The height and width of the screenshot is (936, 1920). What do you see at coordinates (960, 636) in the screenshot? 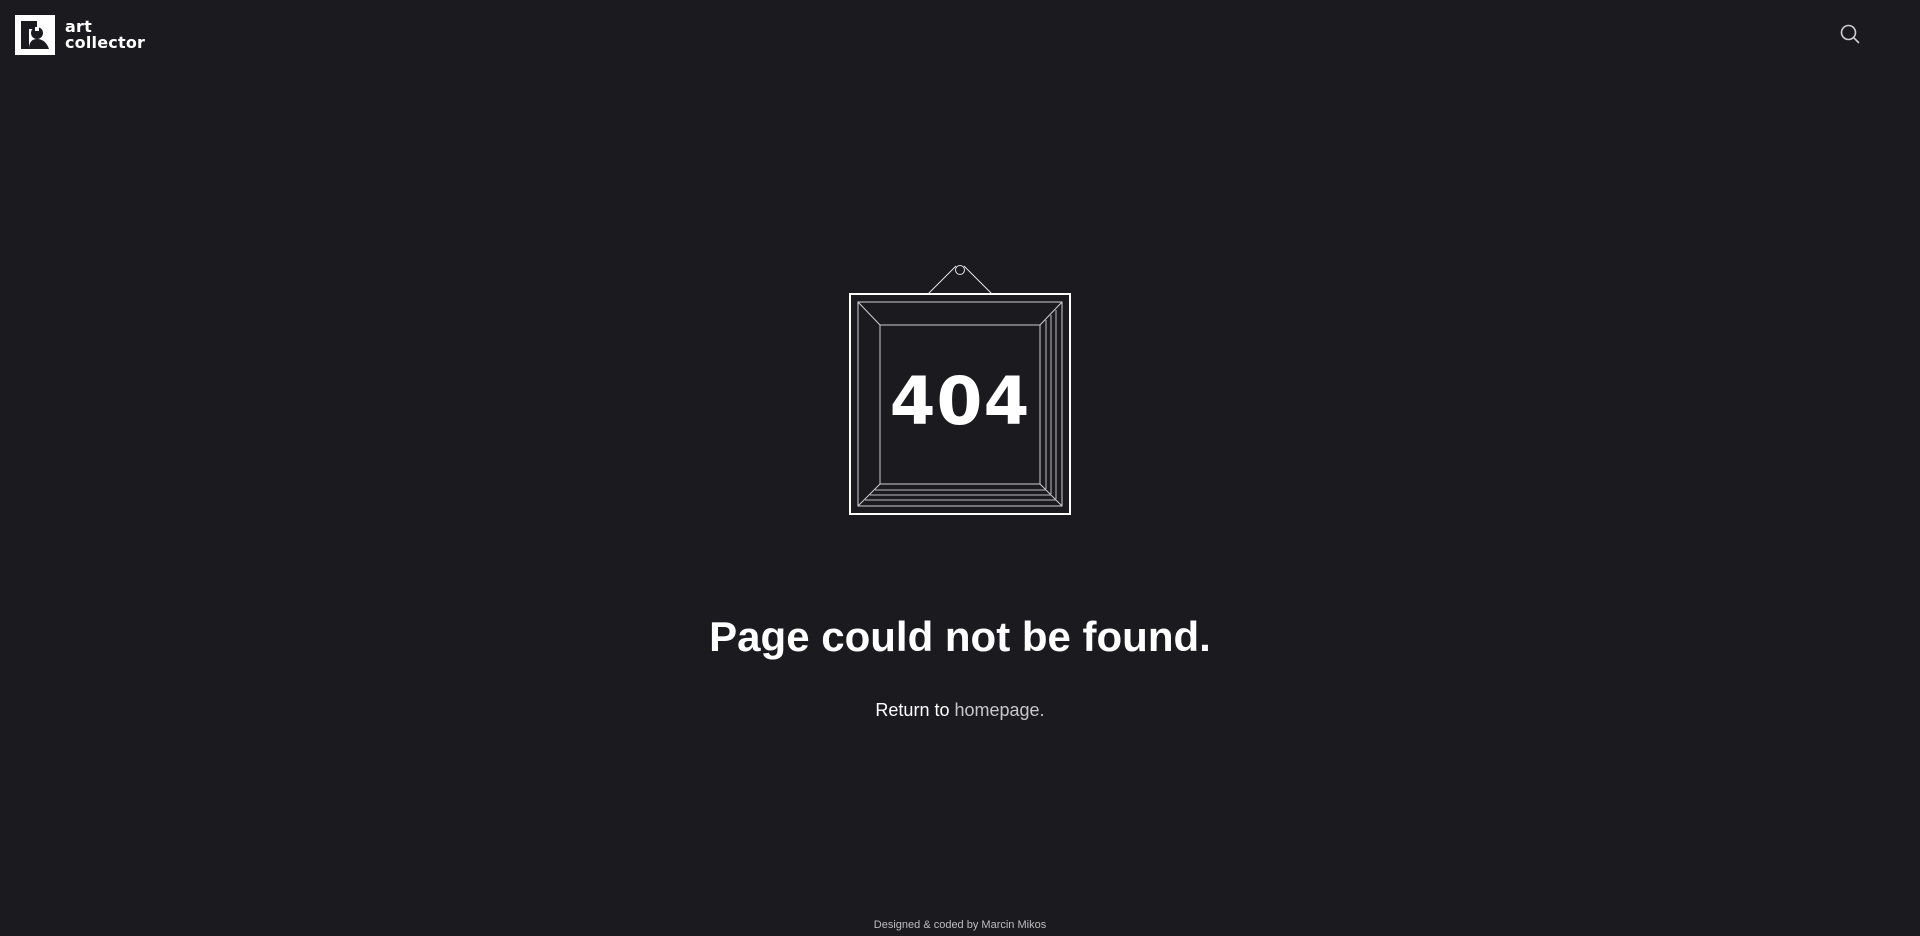
I see `page-title: Page could not be found.` at bounding box center [960, 636].